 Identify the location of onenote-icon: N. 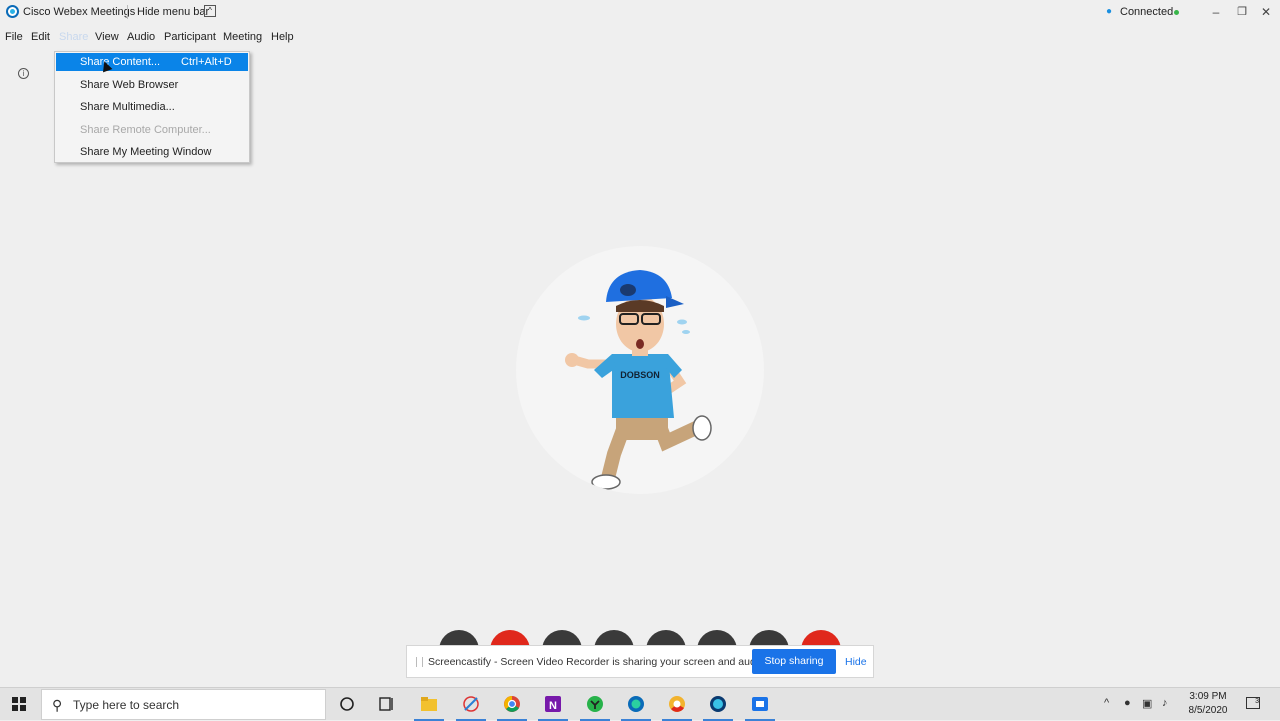
(553, 708).